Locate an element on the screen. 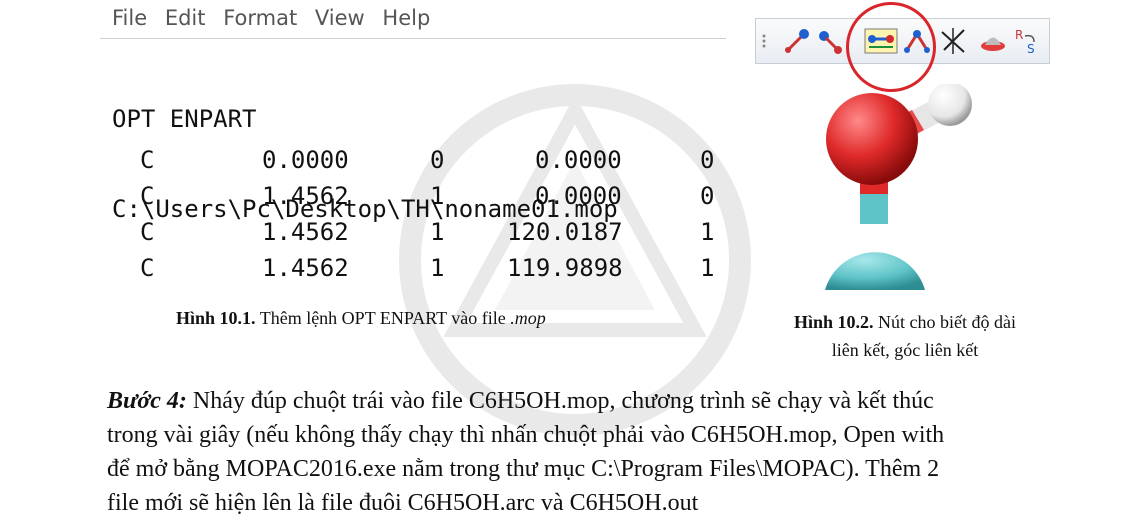 The height and width of the screenshot is (520, 1140). atom-drag-icon is located at coordinates (829, 41).